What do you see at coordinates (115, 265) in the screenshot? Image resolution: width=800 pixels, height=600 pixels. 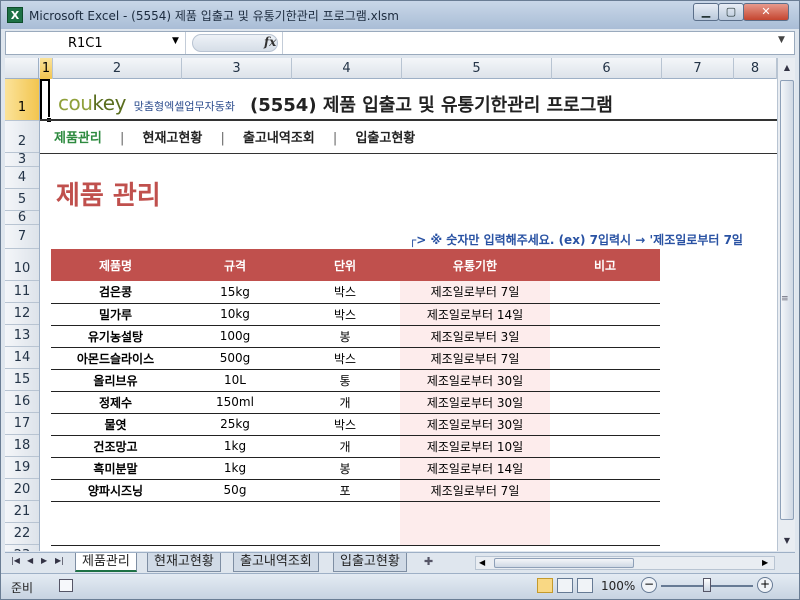 I see `column-product-name: 제품명` at bounding box center [115, 265].